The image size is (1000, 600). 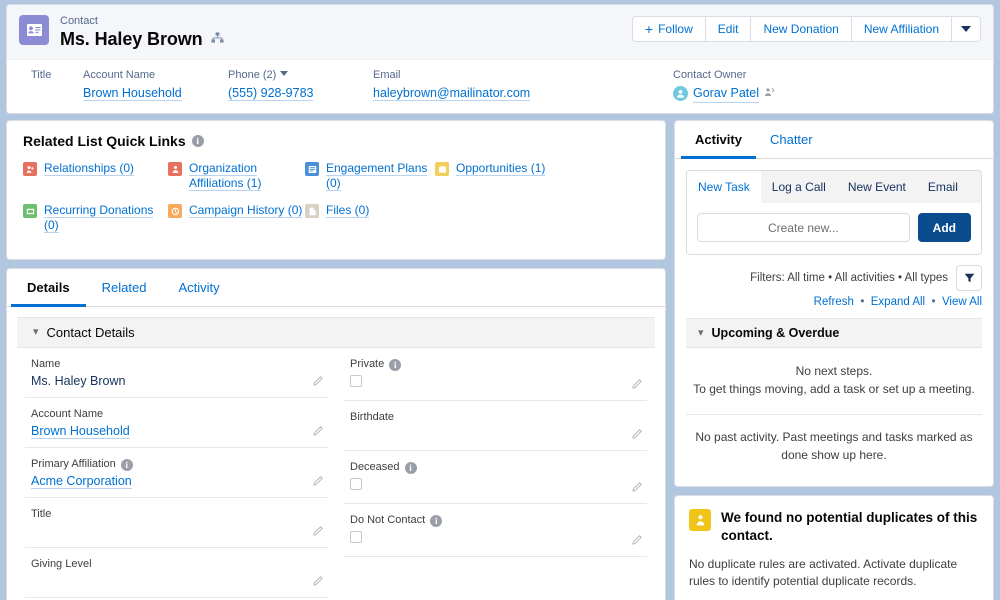 What do you see at coordinates (176, 423) in the screenshot?
I see `field-account-name: Account Name Brown Household` at bounding box center [176, 423].